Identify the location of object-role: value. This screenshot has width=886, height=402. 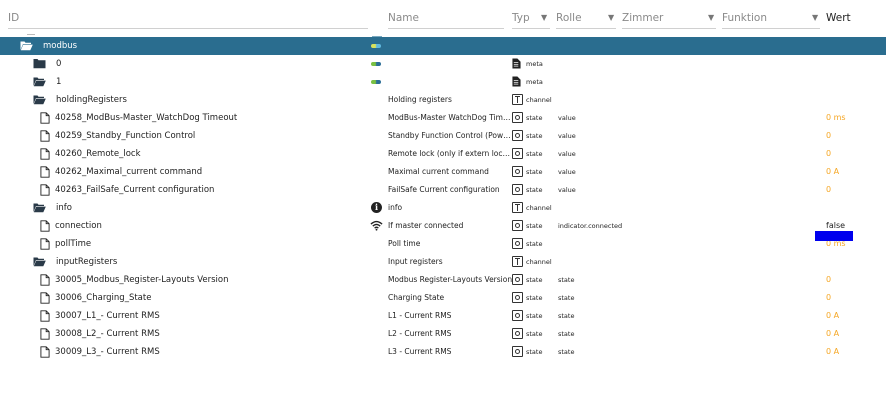
(567, 171).